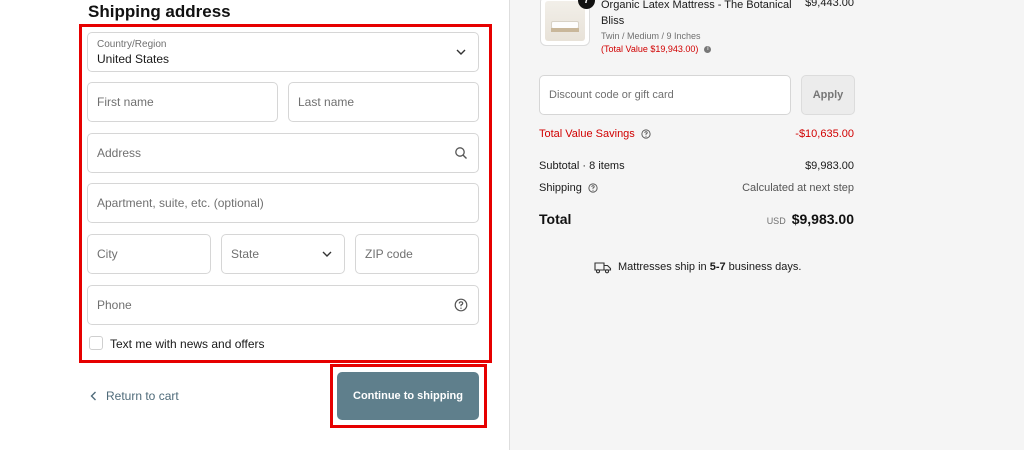 The image size is (1024, 450). What do you see at coordinates (824, 134) in the screenshot?
I see `total-value-savings-value: -$10,635.00` at bounding box center [824, 134].